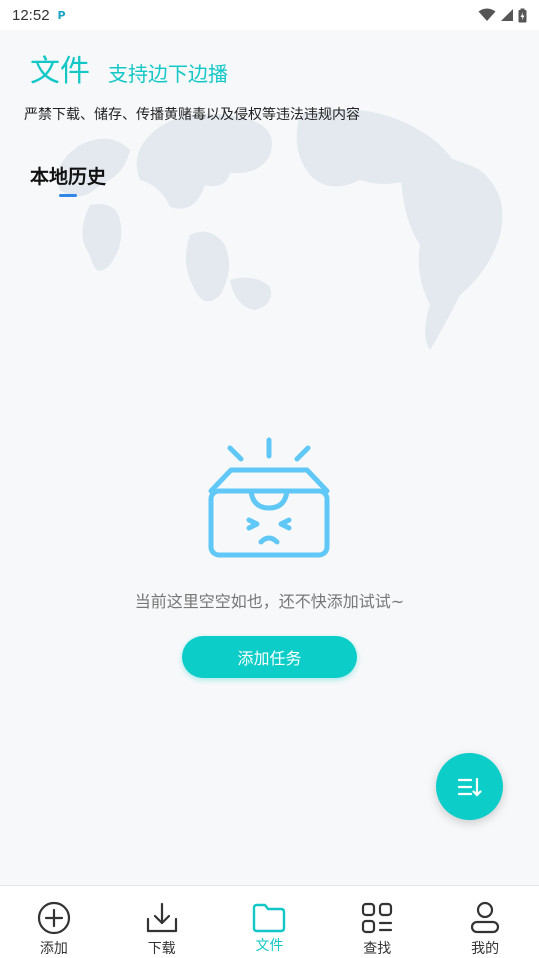 The height and width of the screenshot is (958, 539). I want to click on add-task-button: 添加任务, so click(269, 657).